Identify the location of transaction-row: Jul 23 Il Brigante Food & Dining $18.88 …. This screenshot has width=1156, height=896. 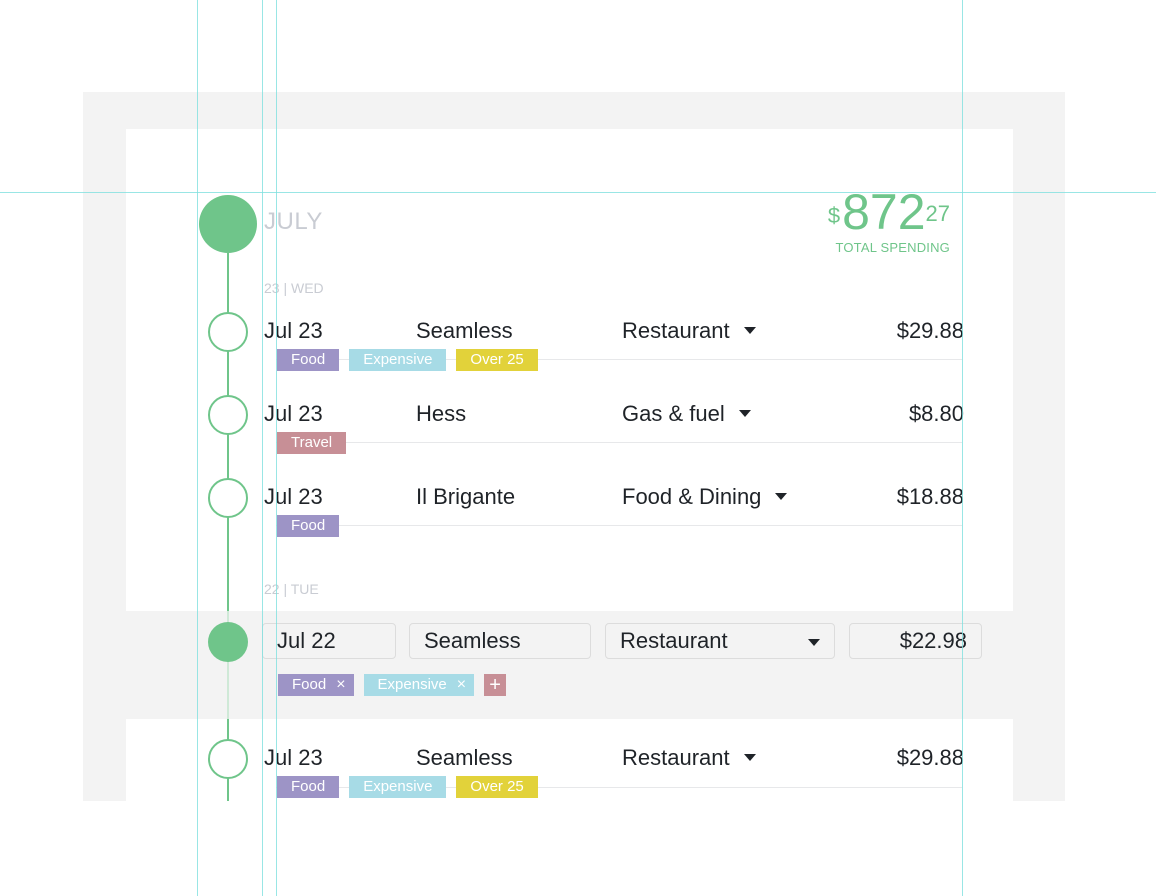
(614, 514).